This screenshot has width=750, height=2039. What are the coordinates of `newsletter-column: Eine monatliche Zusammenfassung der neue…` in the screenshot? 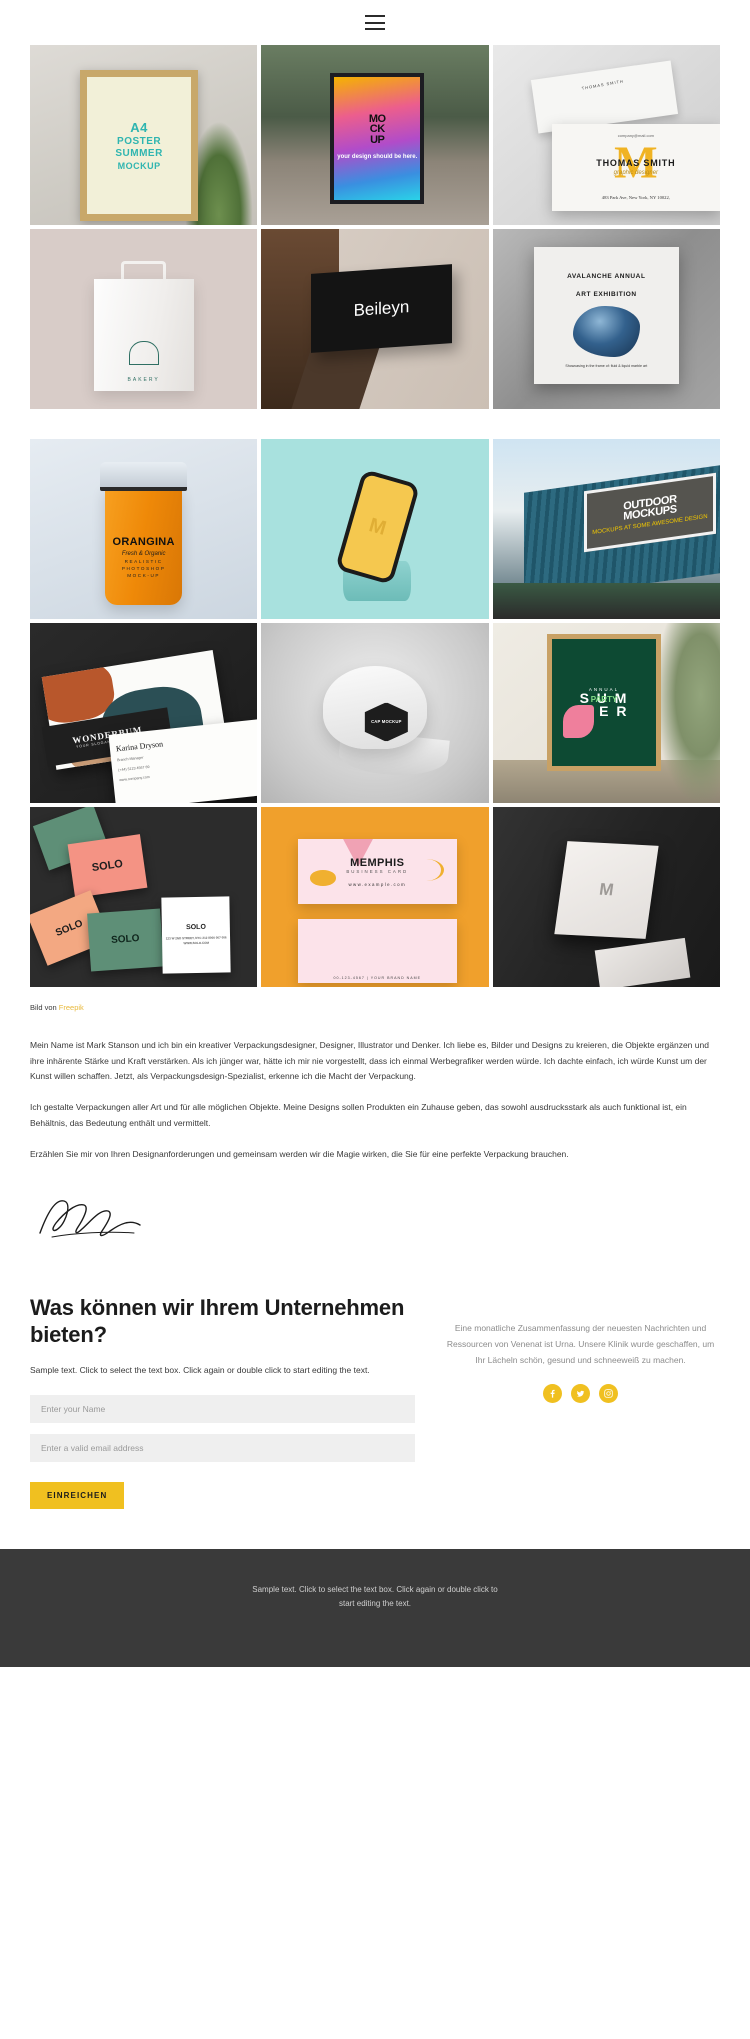 It's located at (580, 1402).